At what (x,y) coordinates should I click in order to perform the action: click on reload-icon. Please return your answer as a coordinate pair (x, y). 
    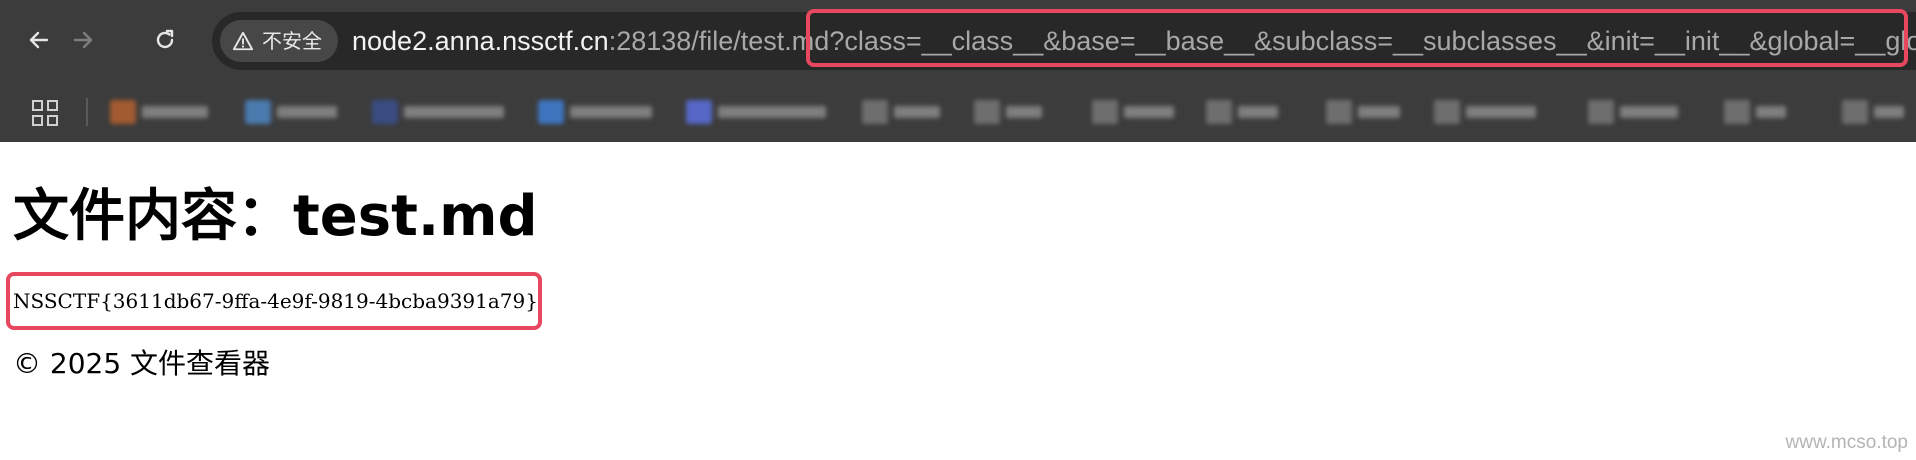
    Looking at the image, I should click on (165, 39).